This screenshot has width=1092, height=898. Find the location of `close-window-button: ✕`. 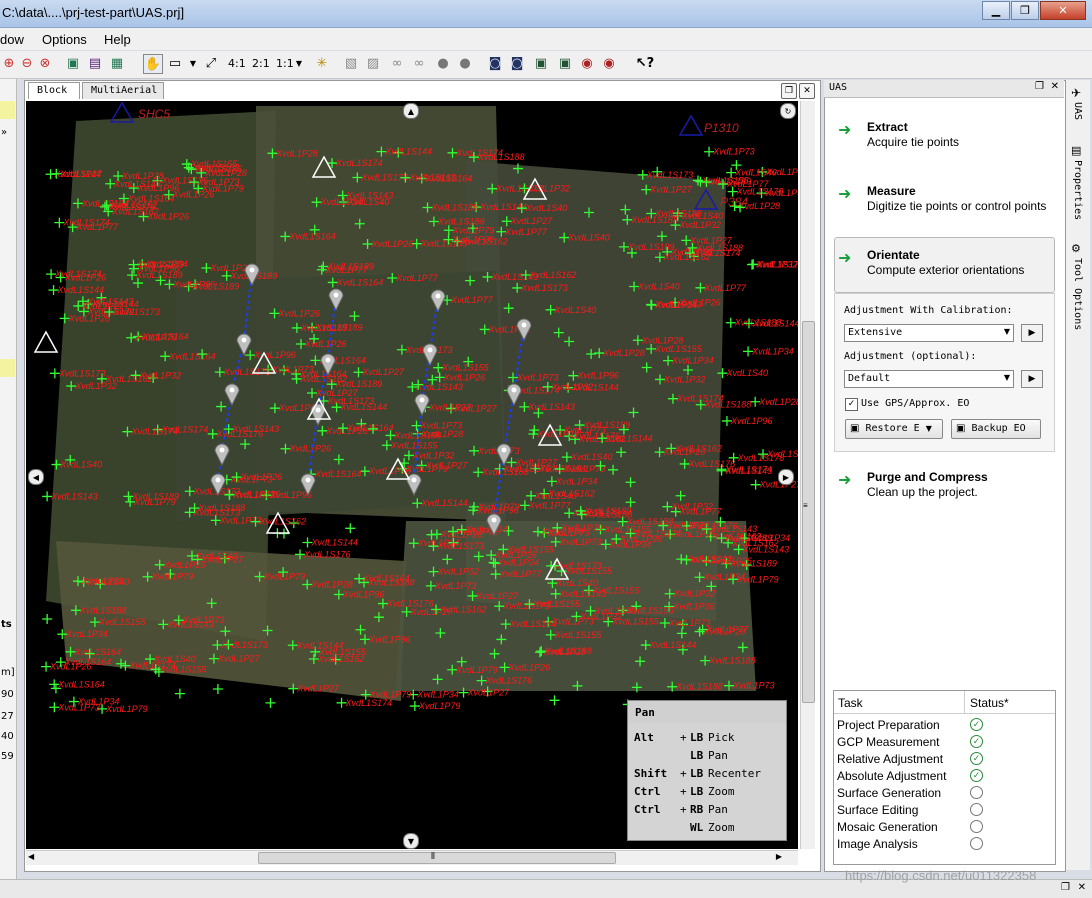

close-window-button: ✕ is located at coordinates (1063, 10).